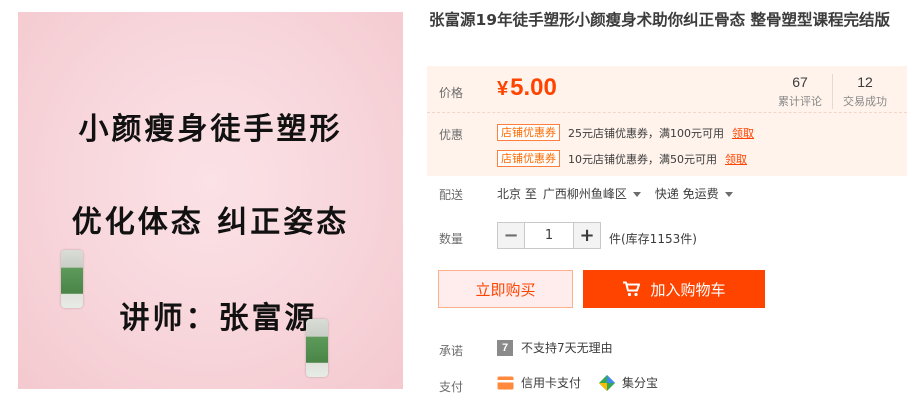 The image size is (921, 413). What do you see at coordinates (210, 222) in the screenshot?
I see `image-text-line-2: 优化体态 纠正姿态` at bounding box center [210, 222].